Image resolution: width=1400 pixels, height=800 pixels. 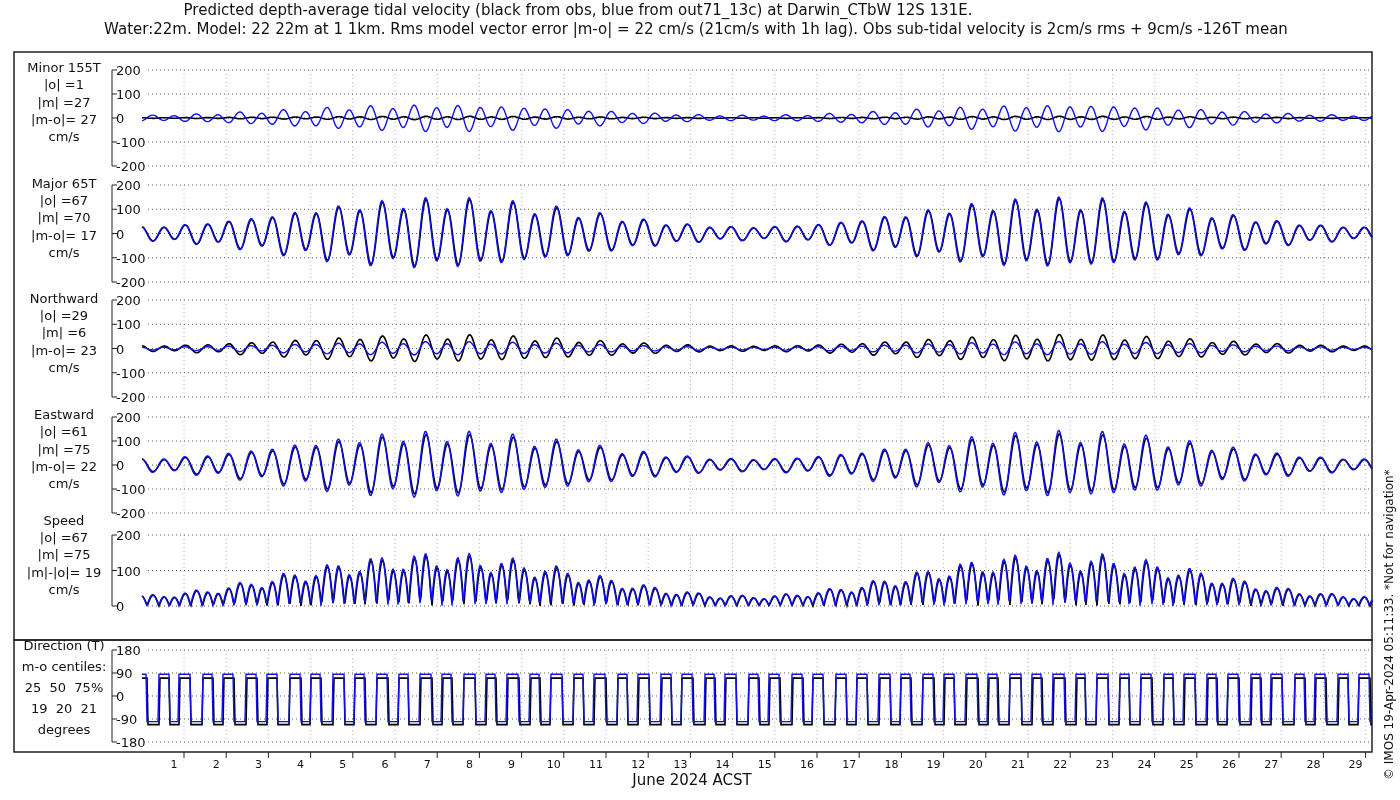 I want to click on panel-label: m-o centiles:, so click(x=64, y=666).